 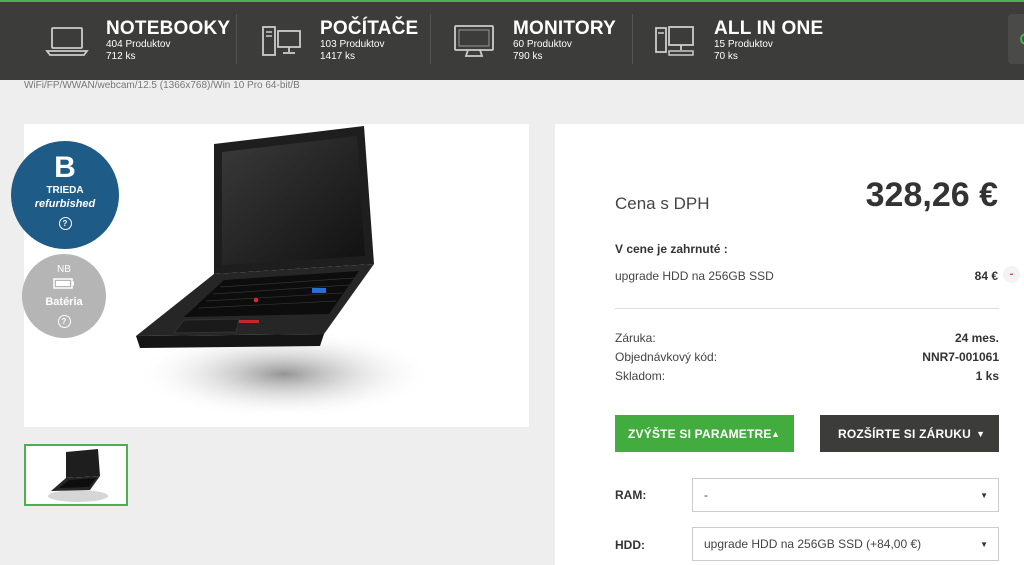 I want to click on laptop-icon, so click(x=67, y=41).